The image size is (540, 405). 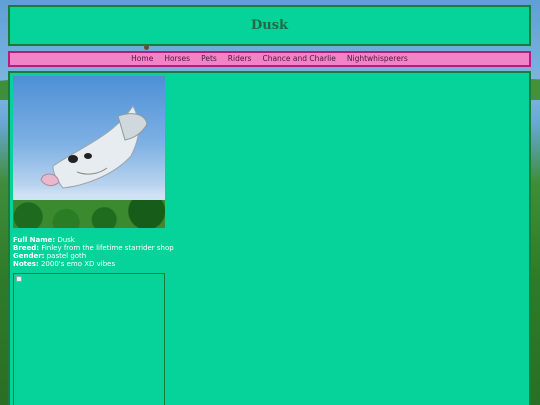 I want to click on nav-link-nightwhisperers: Nightwhisperers, so click(x=377, y=59).